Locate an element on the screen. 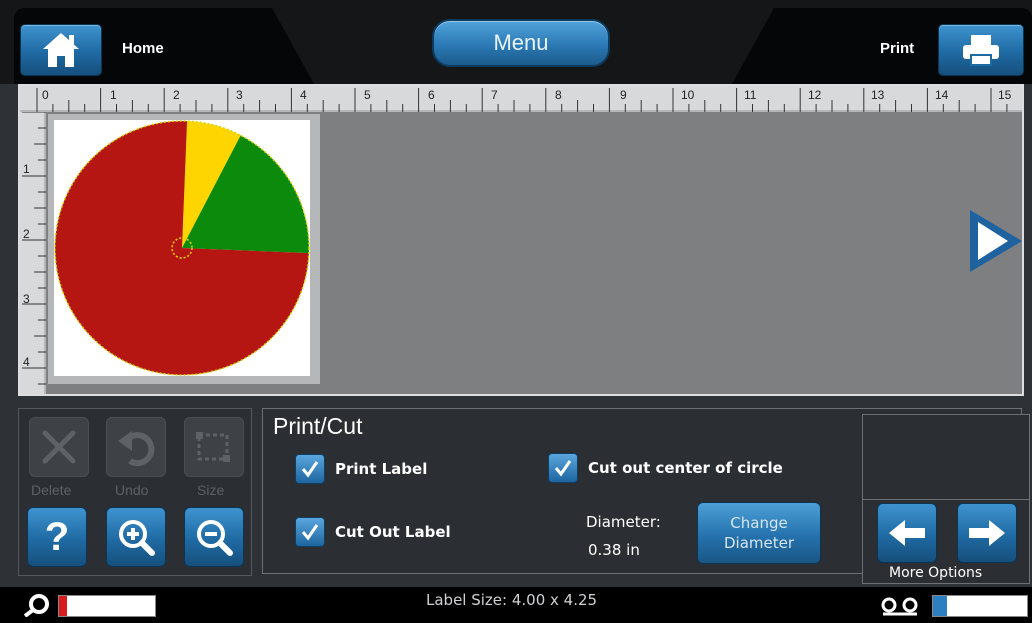 The height and width of the screenshot is (623, 1032). cut-center-text: Cut out center of circle is located at coordinates (685, 468).